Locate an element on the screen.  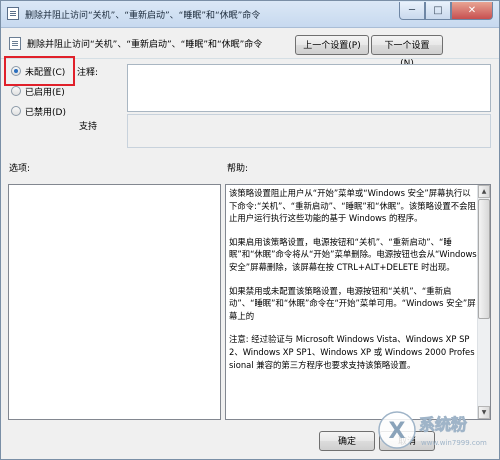
window-controls: ─ □ ✕ is located at coordinates (446, 12).